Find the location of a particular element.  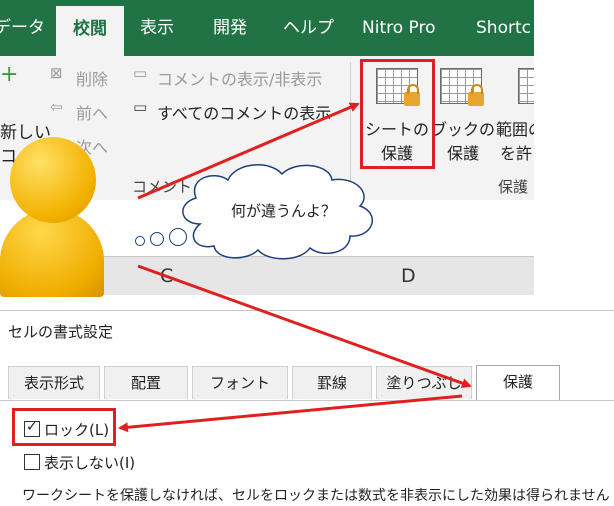

arrow-to-protection-tab is located at coordinates (304, 326).